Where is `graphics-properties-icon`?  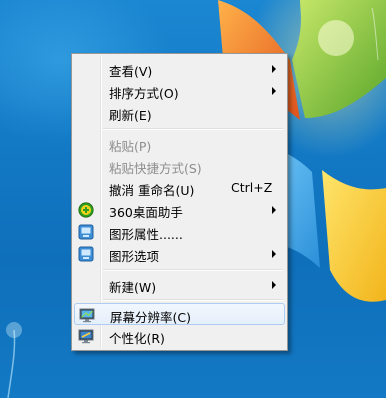 graphics-properties-icon is located at coordinates (86, 232).